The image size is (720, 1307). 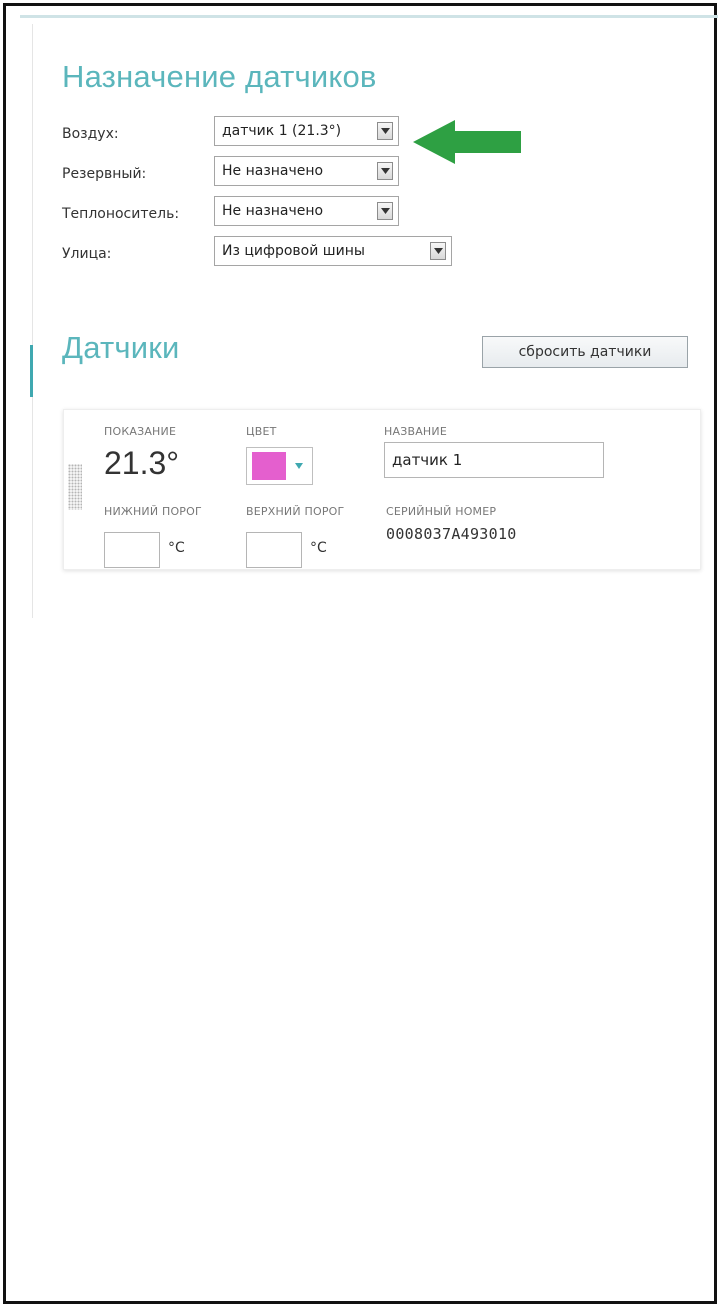 I want to click on air-sensor-select: датчик 1 (21.3°), so click(x=306, y=131).